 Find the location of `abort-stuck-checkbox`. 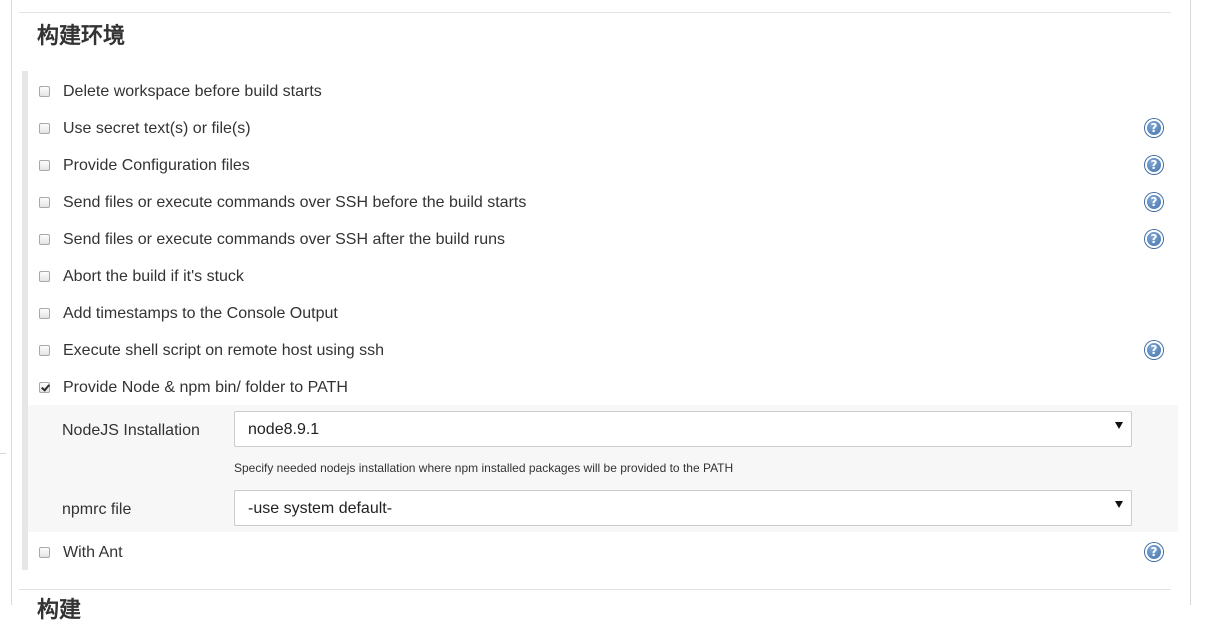

abort-stuck-checkbox is located at coordinates (44, 276).